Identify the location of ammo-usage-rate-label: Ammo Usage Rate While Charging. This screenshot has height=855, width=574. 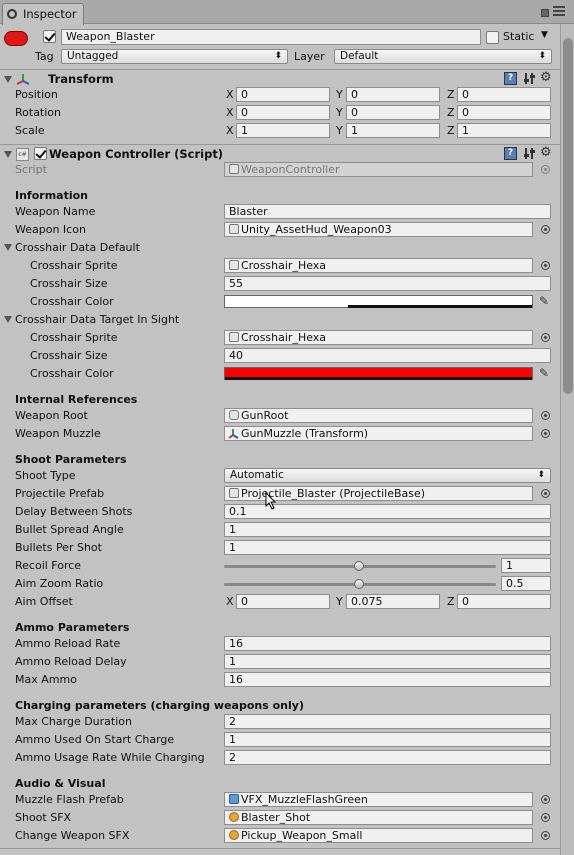
(110, 757).